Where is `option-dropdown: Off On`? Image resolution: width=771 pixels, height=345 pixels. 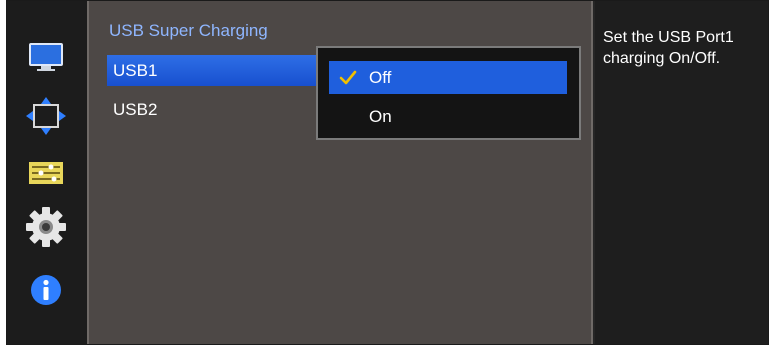
option-dropdown: Off On is located at coordinates (448, 93).